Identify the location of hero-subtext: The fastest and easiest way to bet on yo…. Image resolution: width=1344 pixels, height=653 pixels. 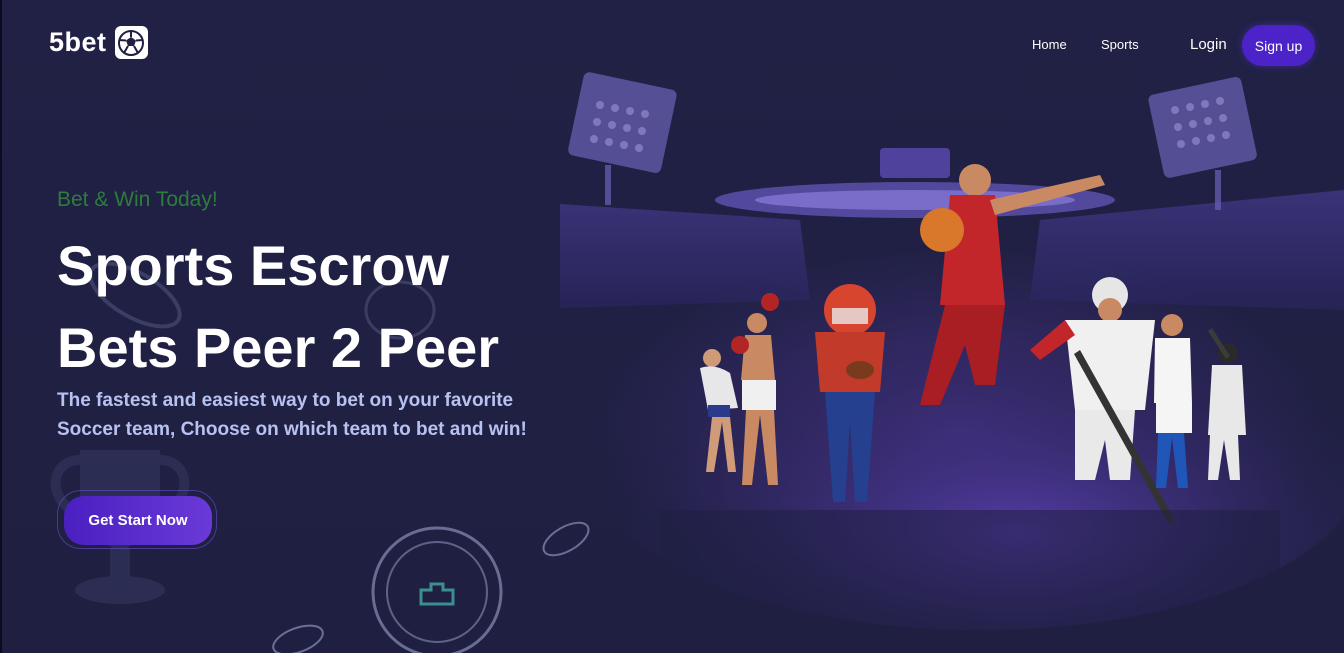
(317, 415).